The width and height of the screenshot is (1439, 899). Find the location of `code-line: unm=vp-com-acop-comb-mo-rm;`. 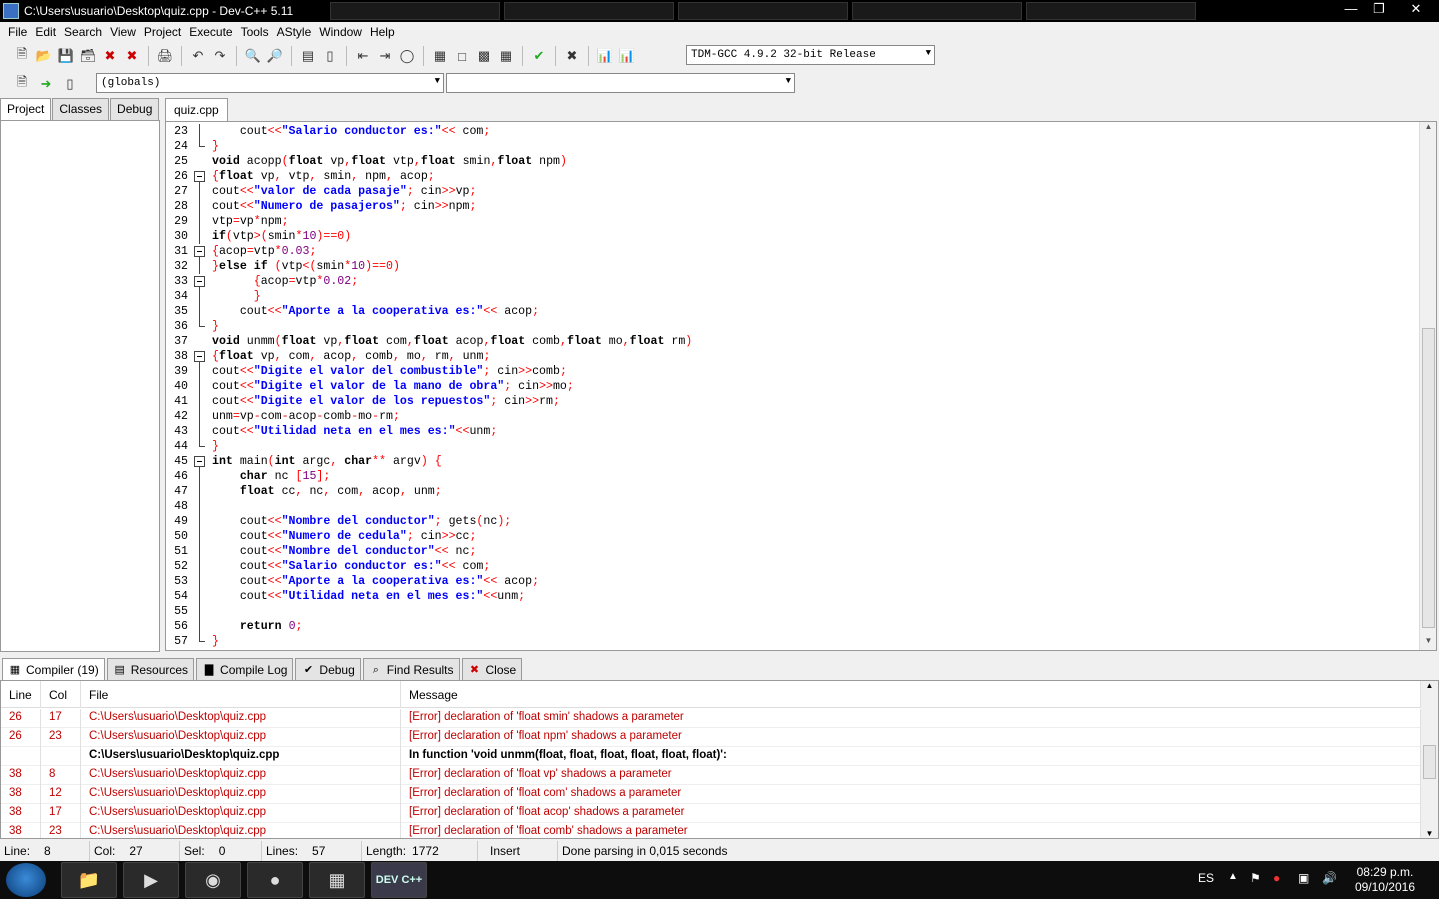

code-line: unm=vp-com-acop-comb-mo-rm; is located at coordinates (814, 416).